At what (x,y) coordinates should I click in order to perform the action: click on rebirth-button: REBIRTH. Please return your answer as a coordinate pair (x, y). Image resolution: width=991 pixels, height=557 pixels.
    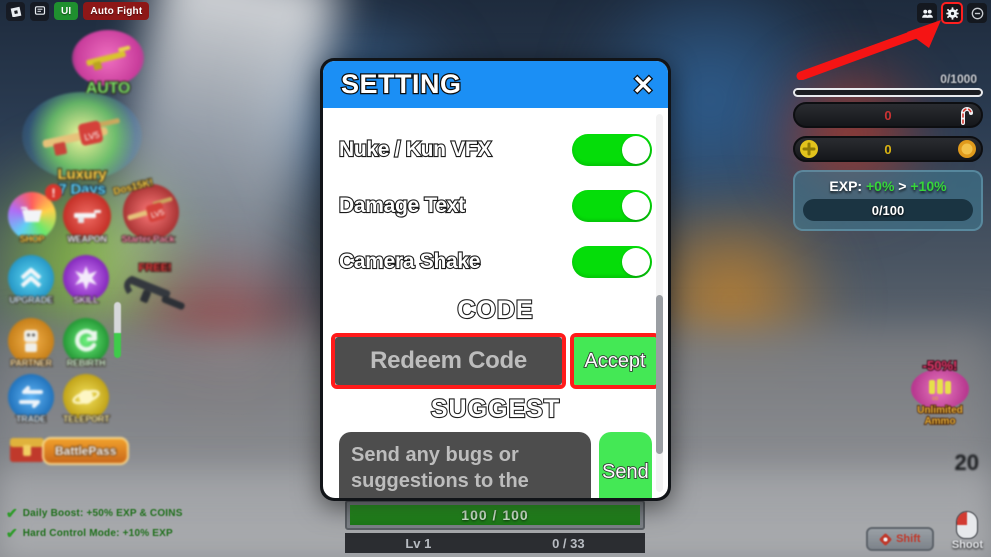
    Looking at the image, I should click on (86, 343).